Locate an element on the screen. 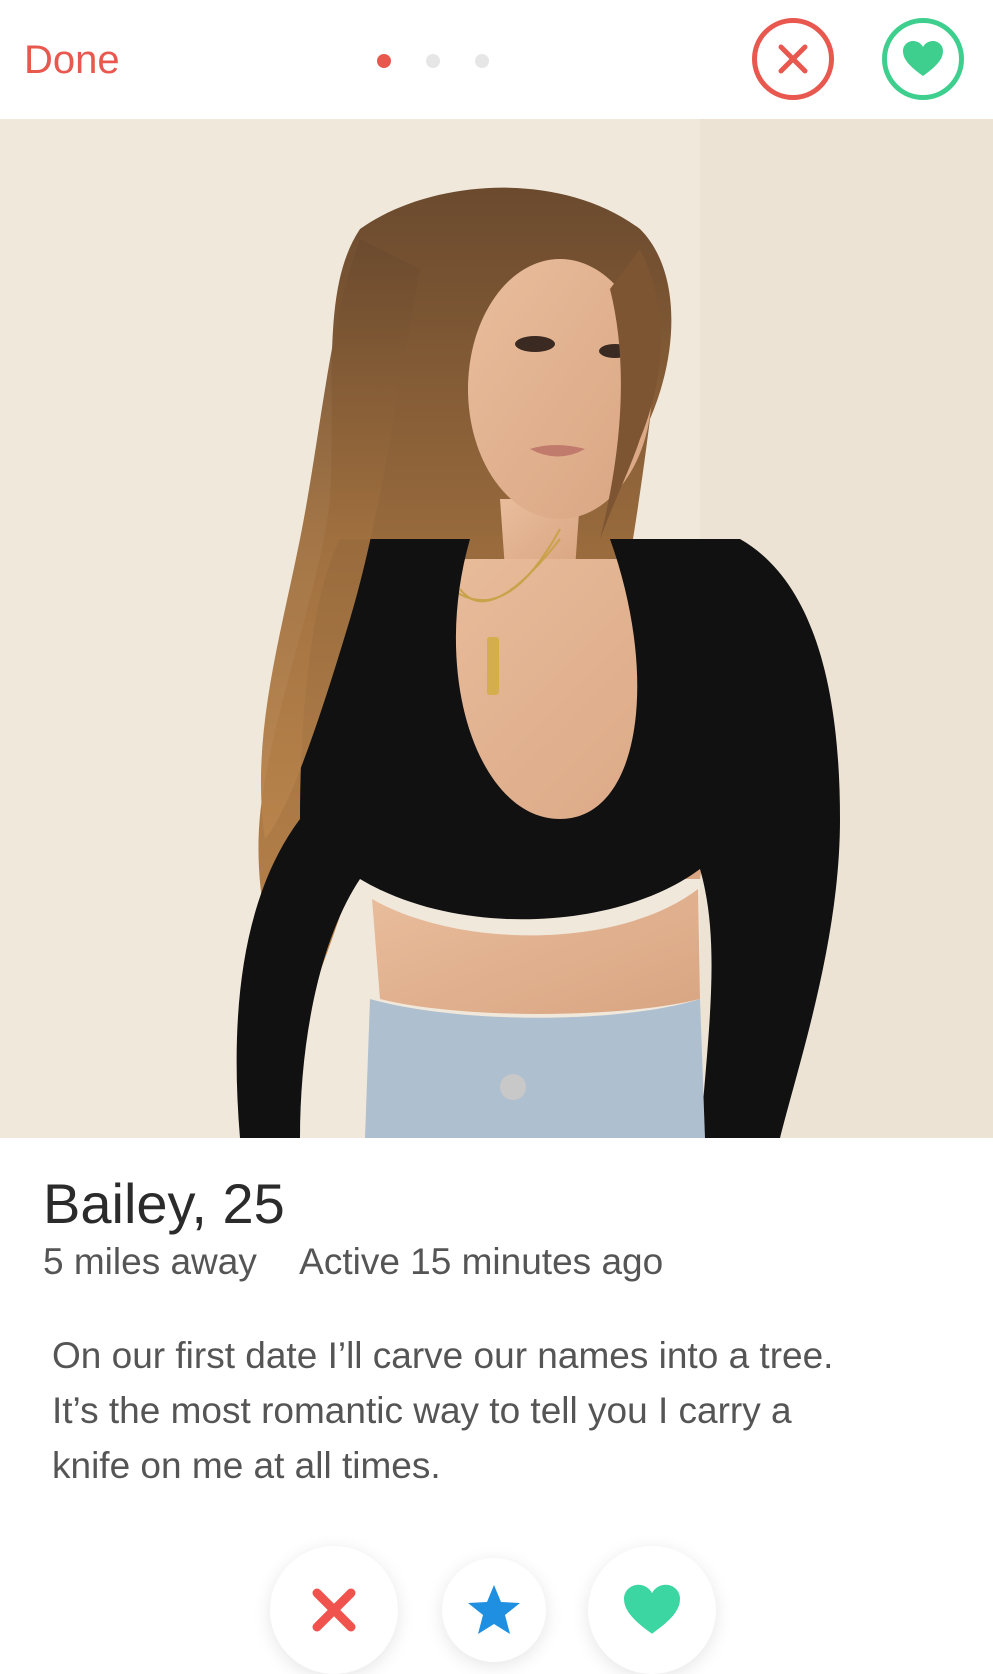  super-like-button is located at coordinates (494, 1610).